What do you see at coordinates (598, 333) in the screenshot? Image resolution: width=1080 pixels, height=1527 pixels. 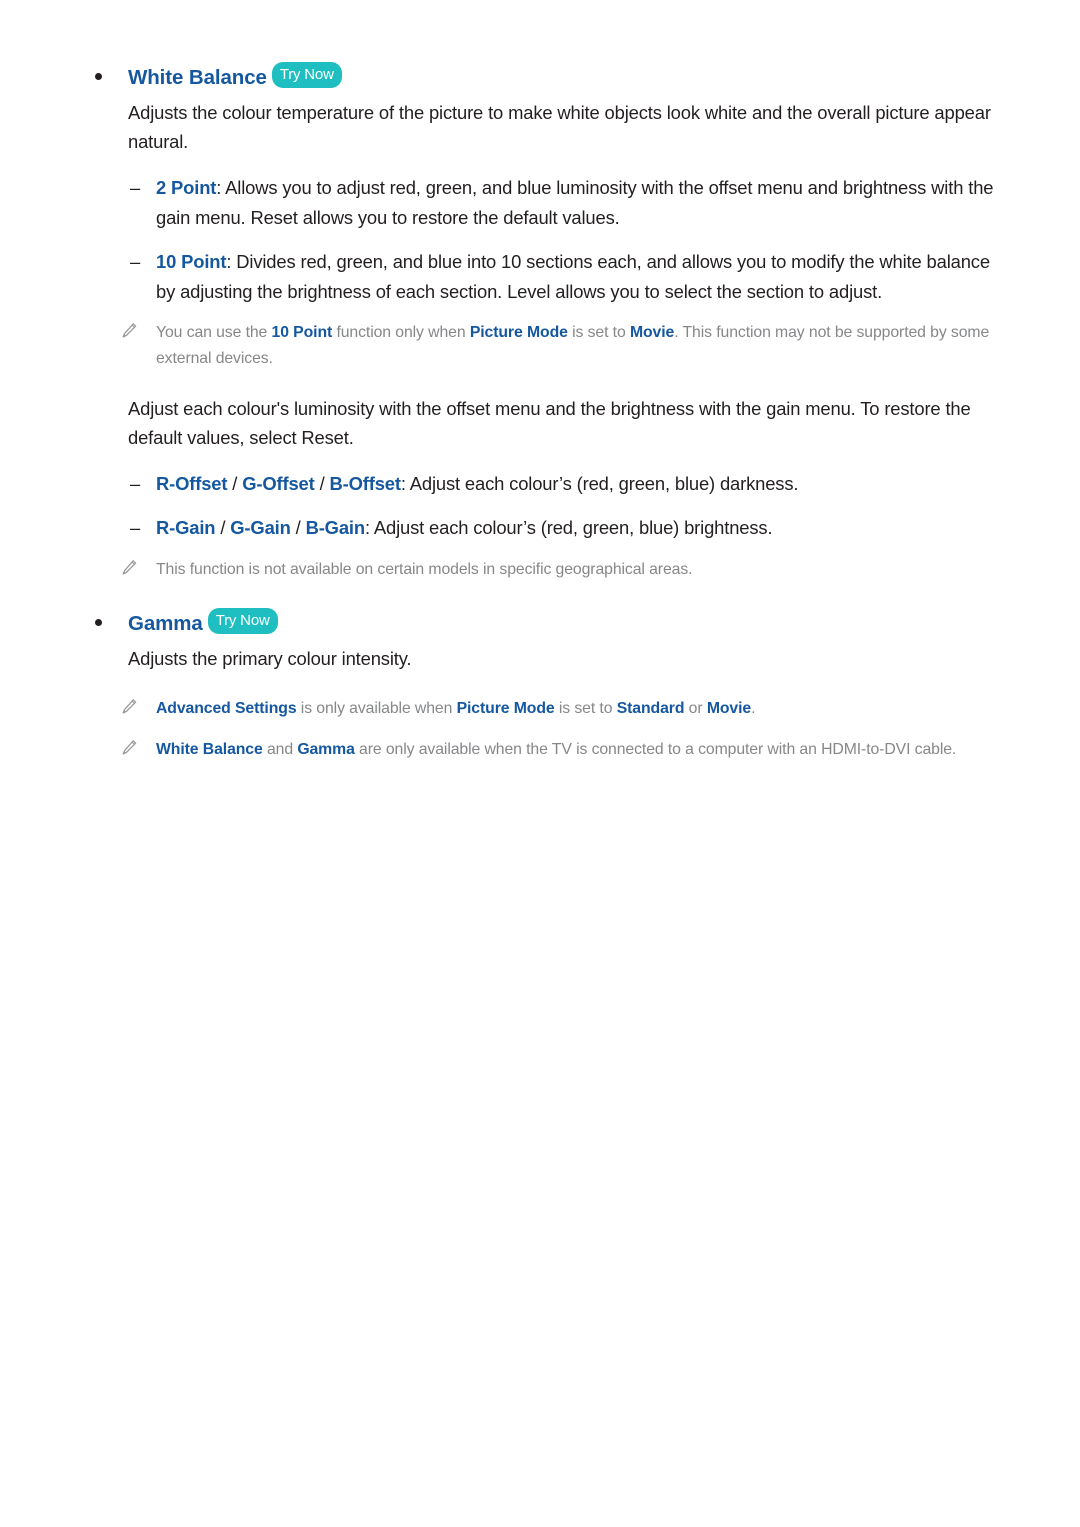 I see `note-text-part-3: is set to` at bounding box center [598, 333].